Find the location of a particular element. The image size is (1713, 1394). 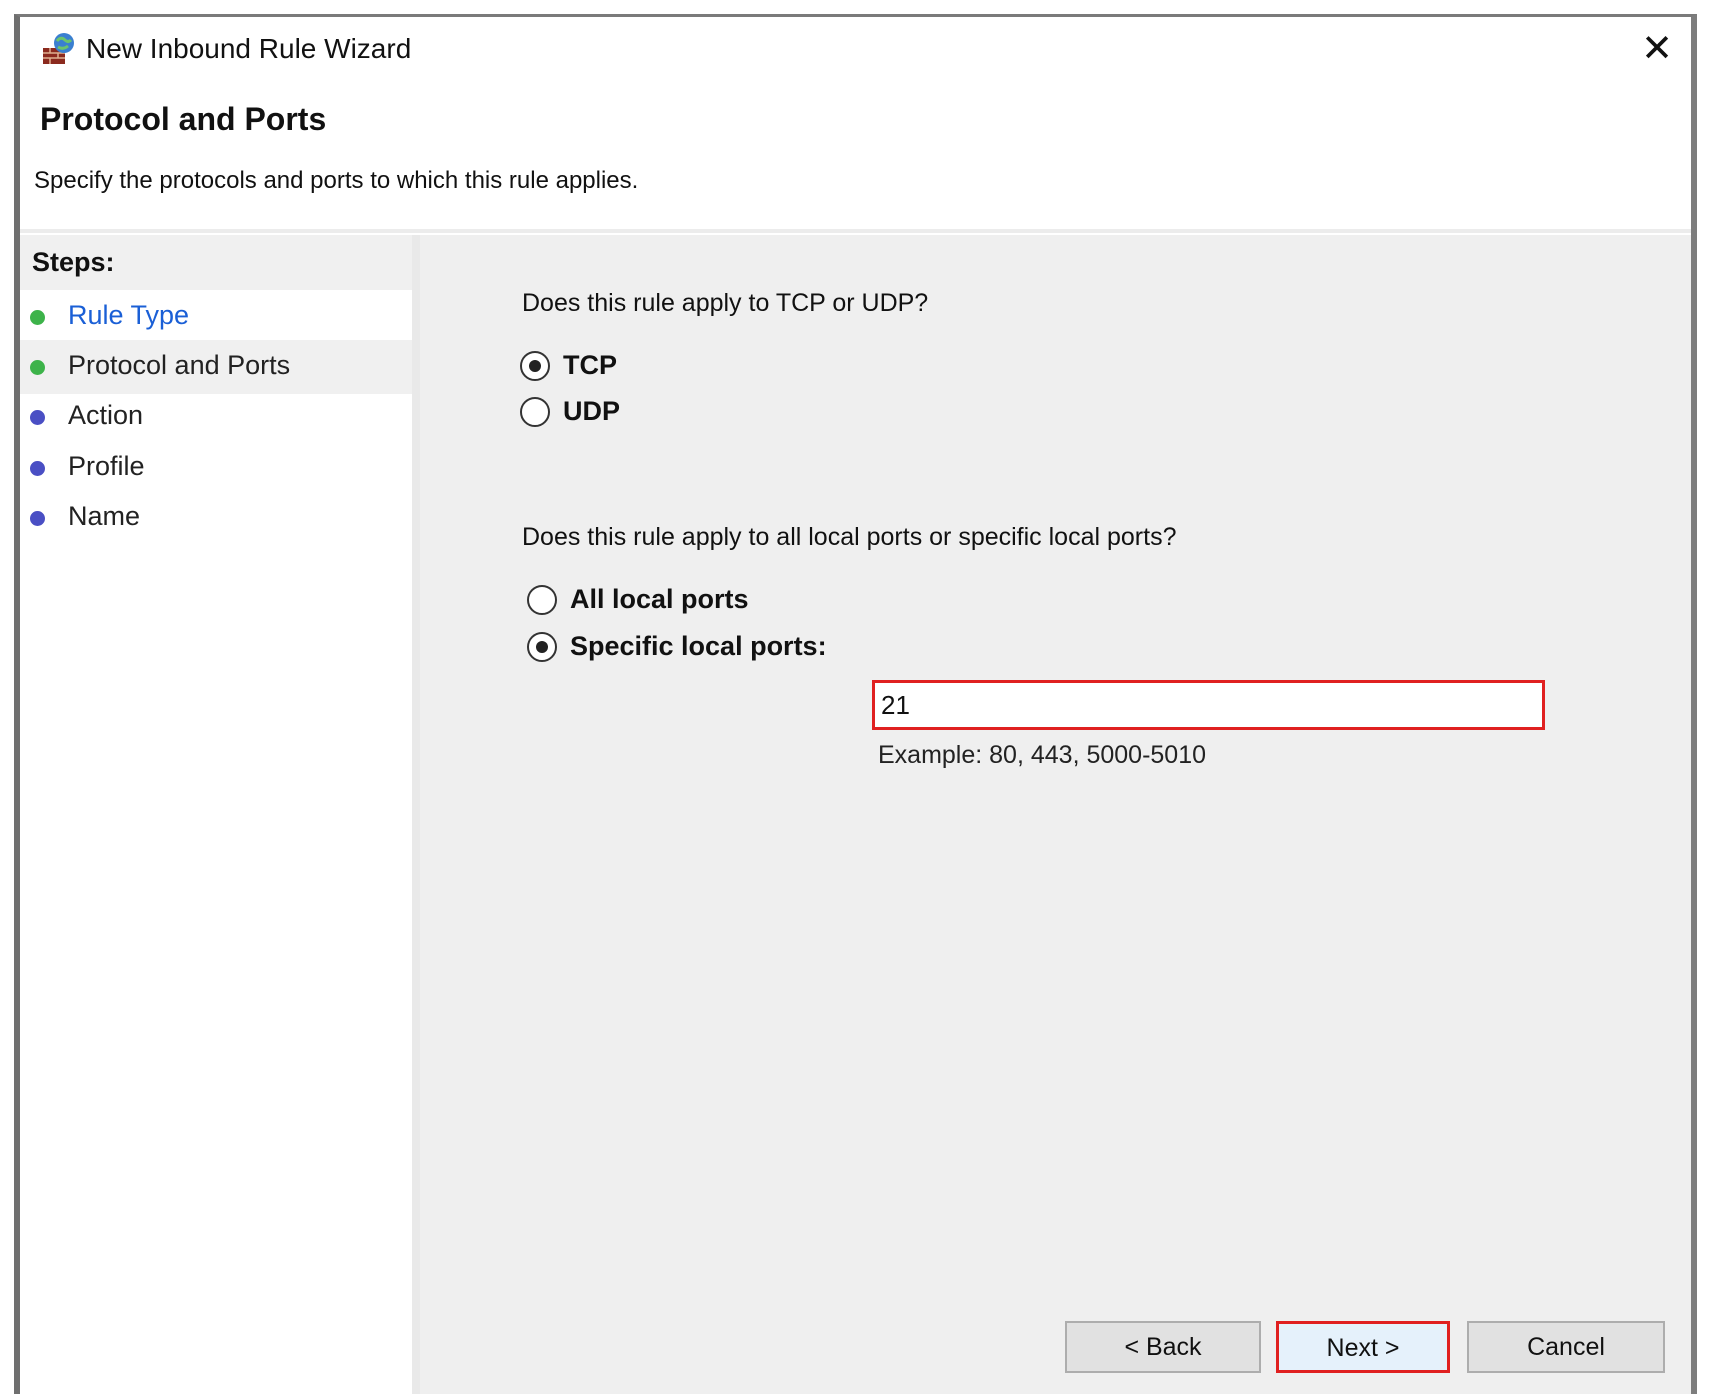

panel-divider is located at coordinates (416, 814).